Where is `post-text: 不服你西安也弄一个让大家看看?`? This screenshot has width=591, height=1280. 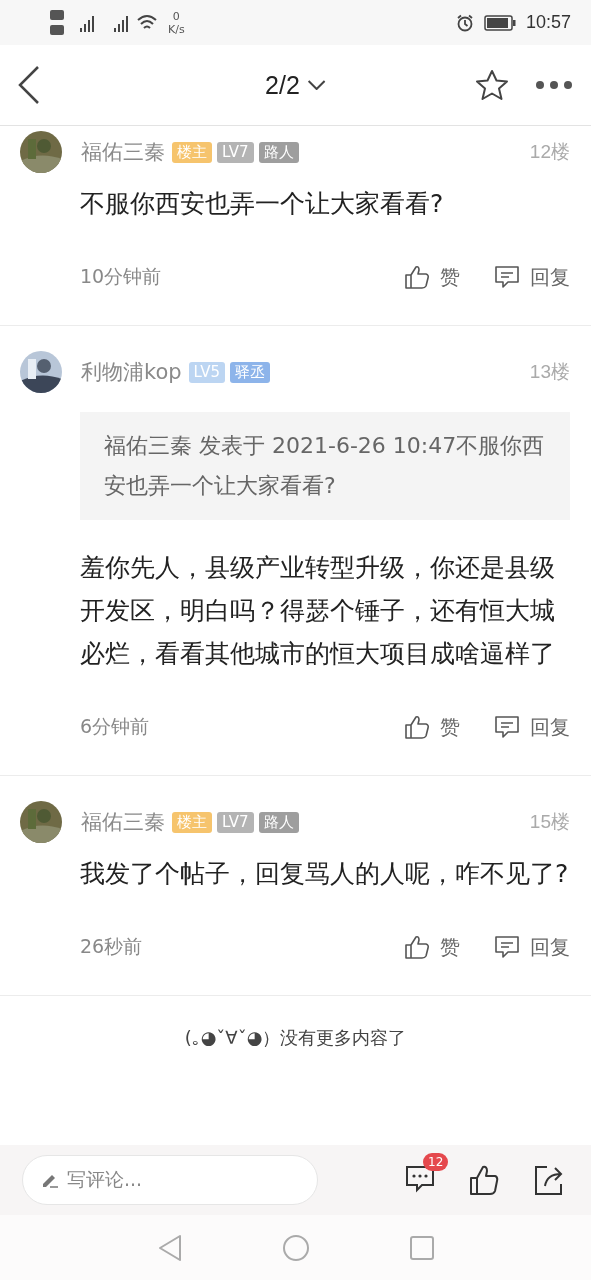
post-text: 不服你西安也弄一个让大家看看? is located at coordinates (262, 204).